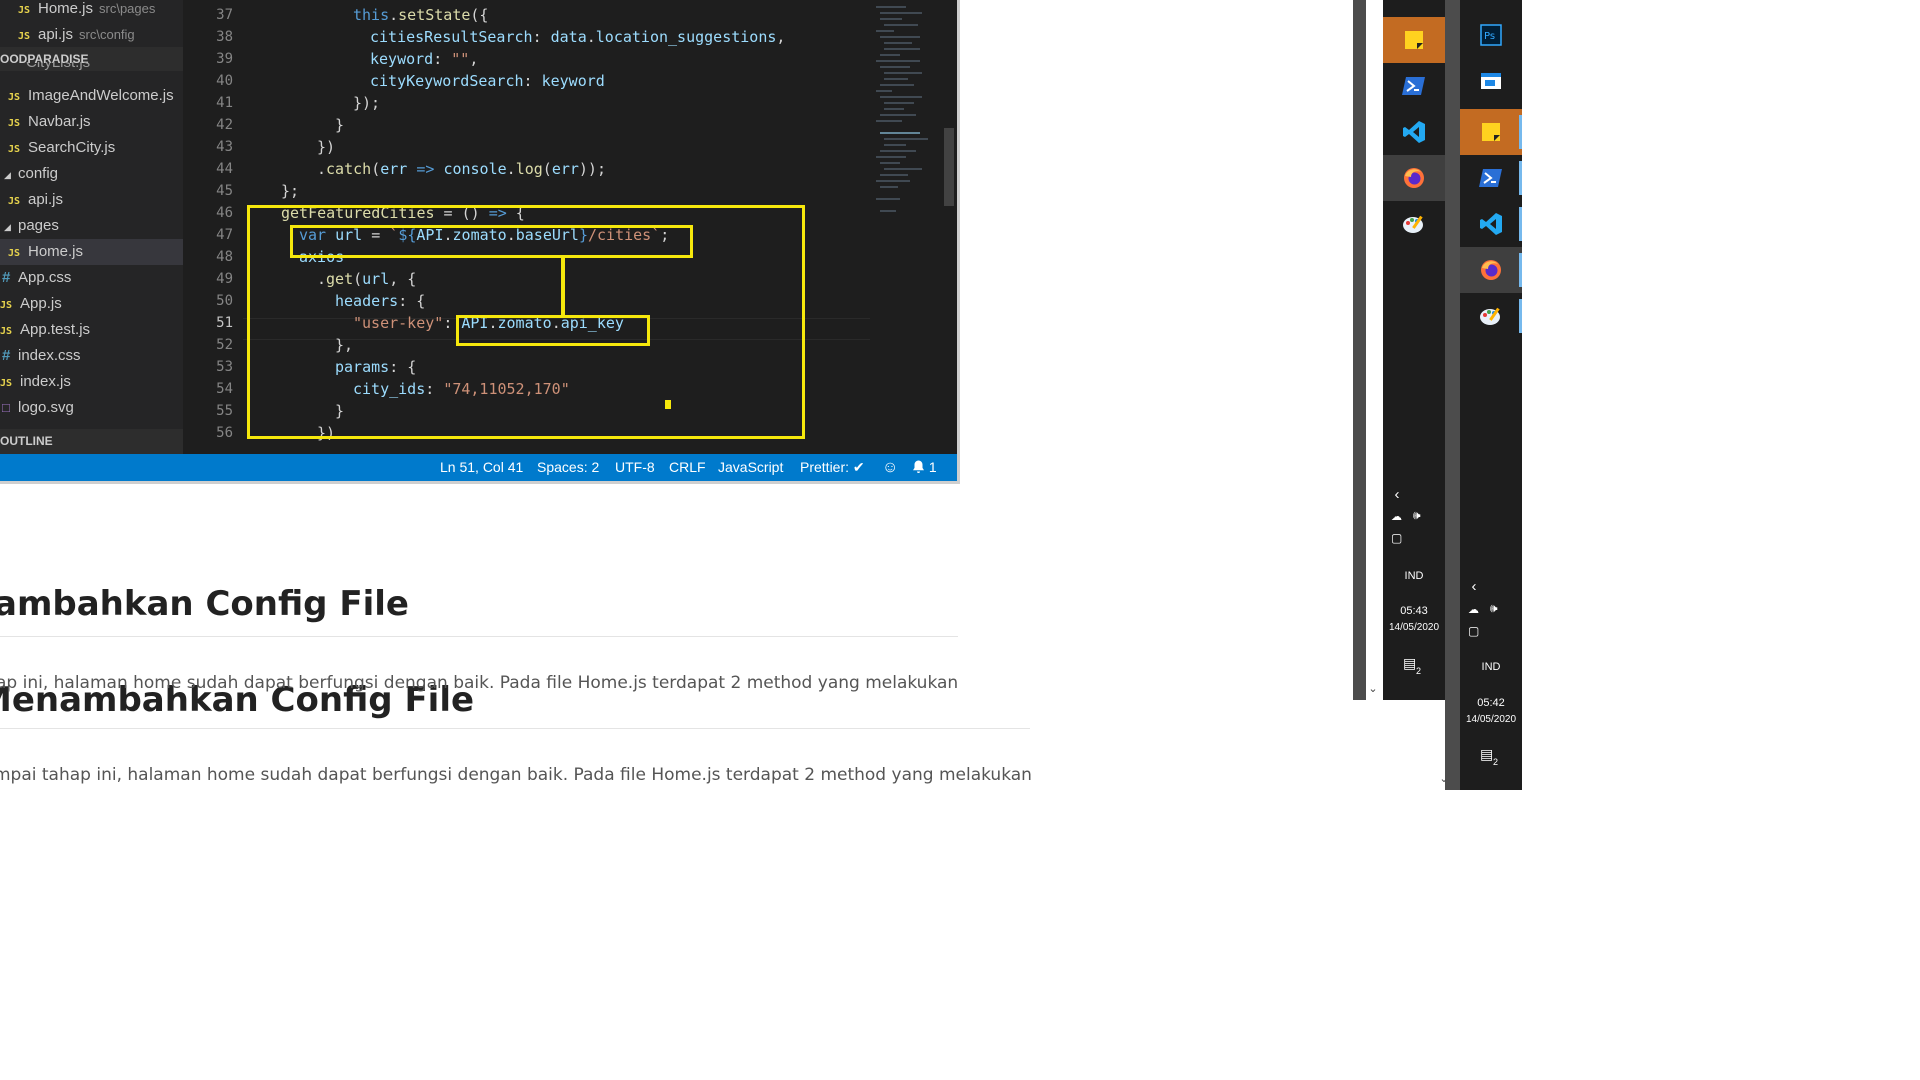 This screenshot has width=1920, height=1080. Describe the element at coordinates (424, 59) in the screenshot. I see `code-line: keyword: "",` at that location.